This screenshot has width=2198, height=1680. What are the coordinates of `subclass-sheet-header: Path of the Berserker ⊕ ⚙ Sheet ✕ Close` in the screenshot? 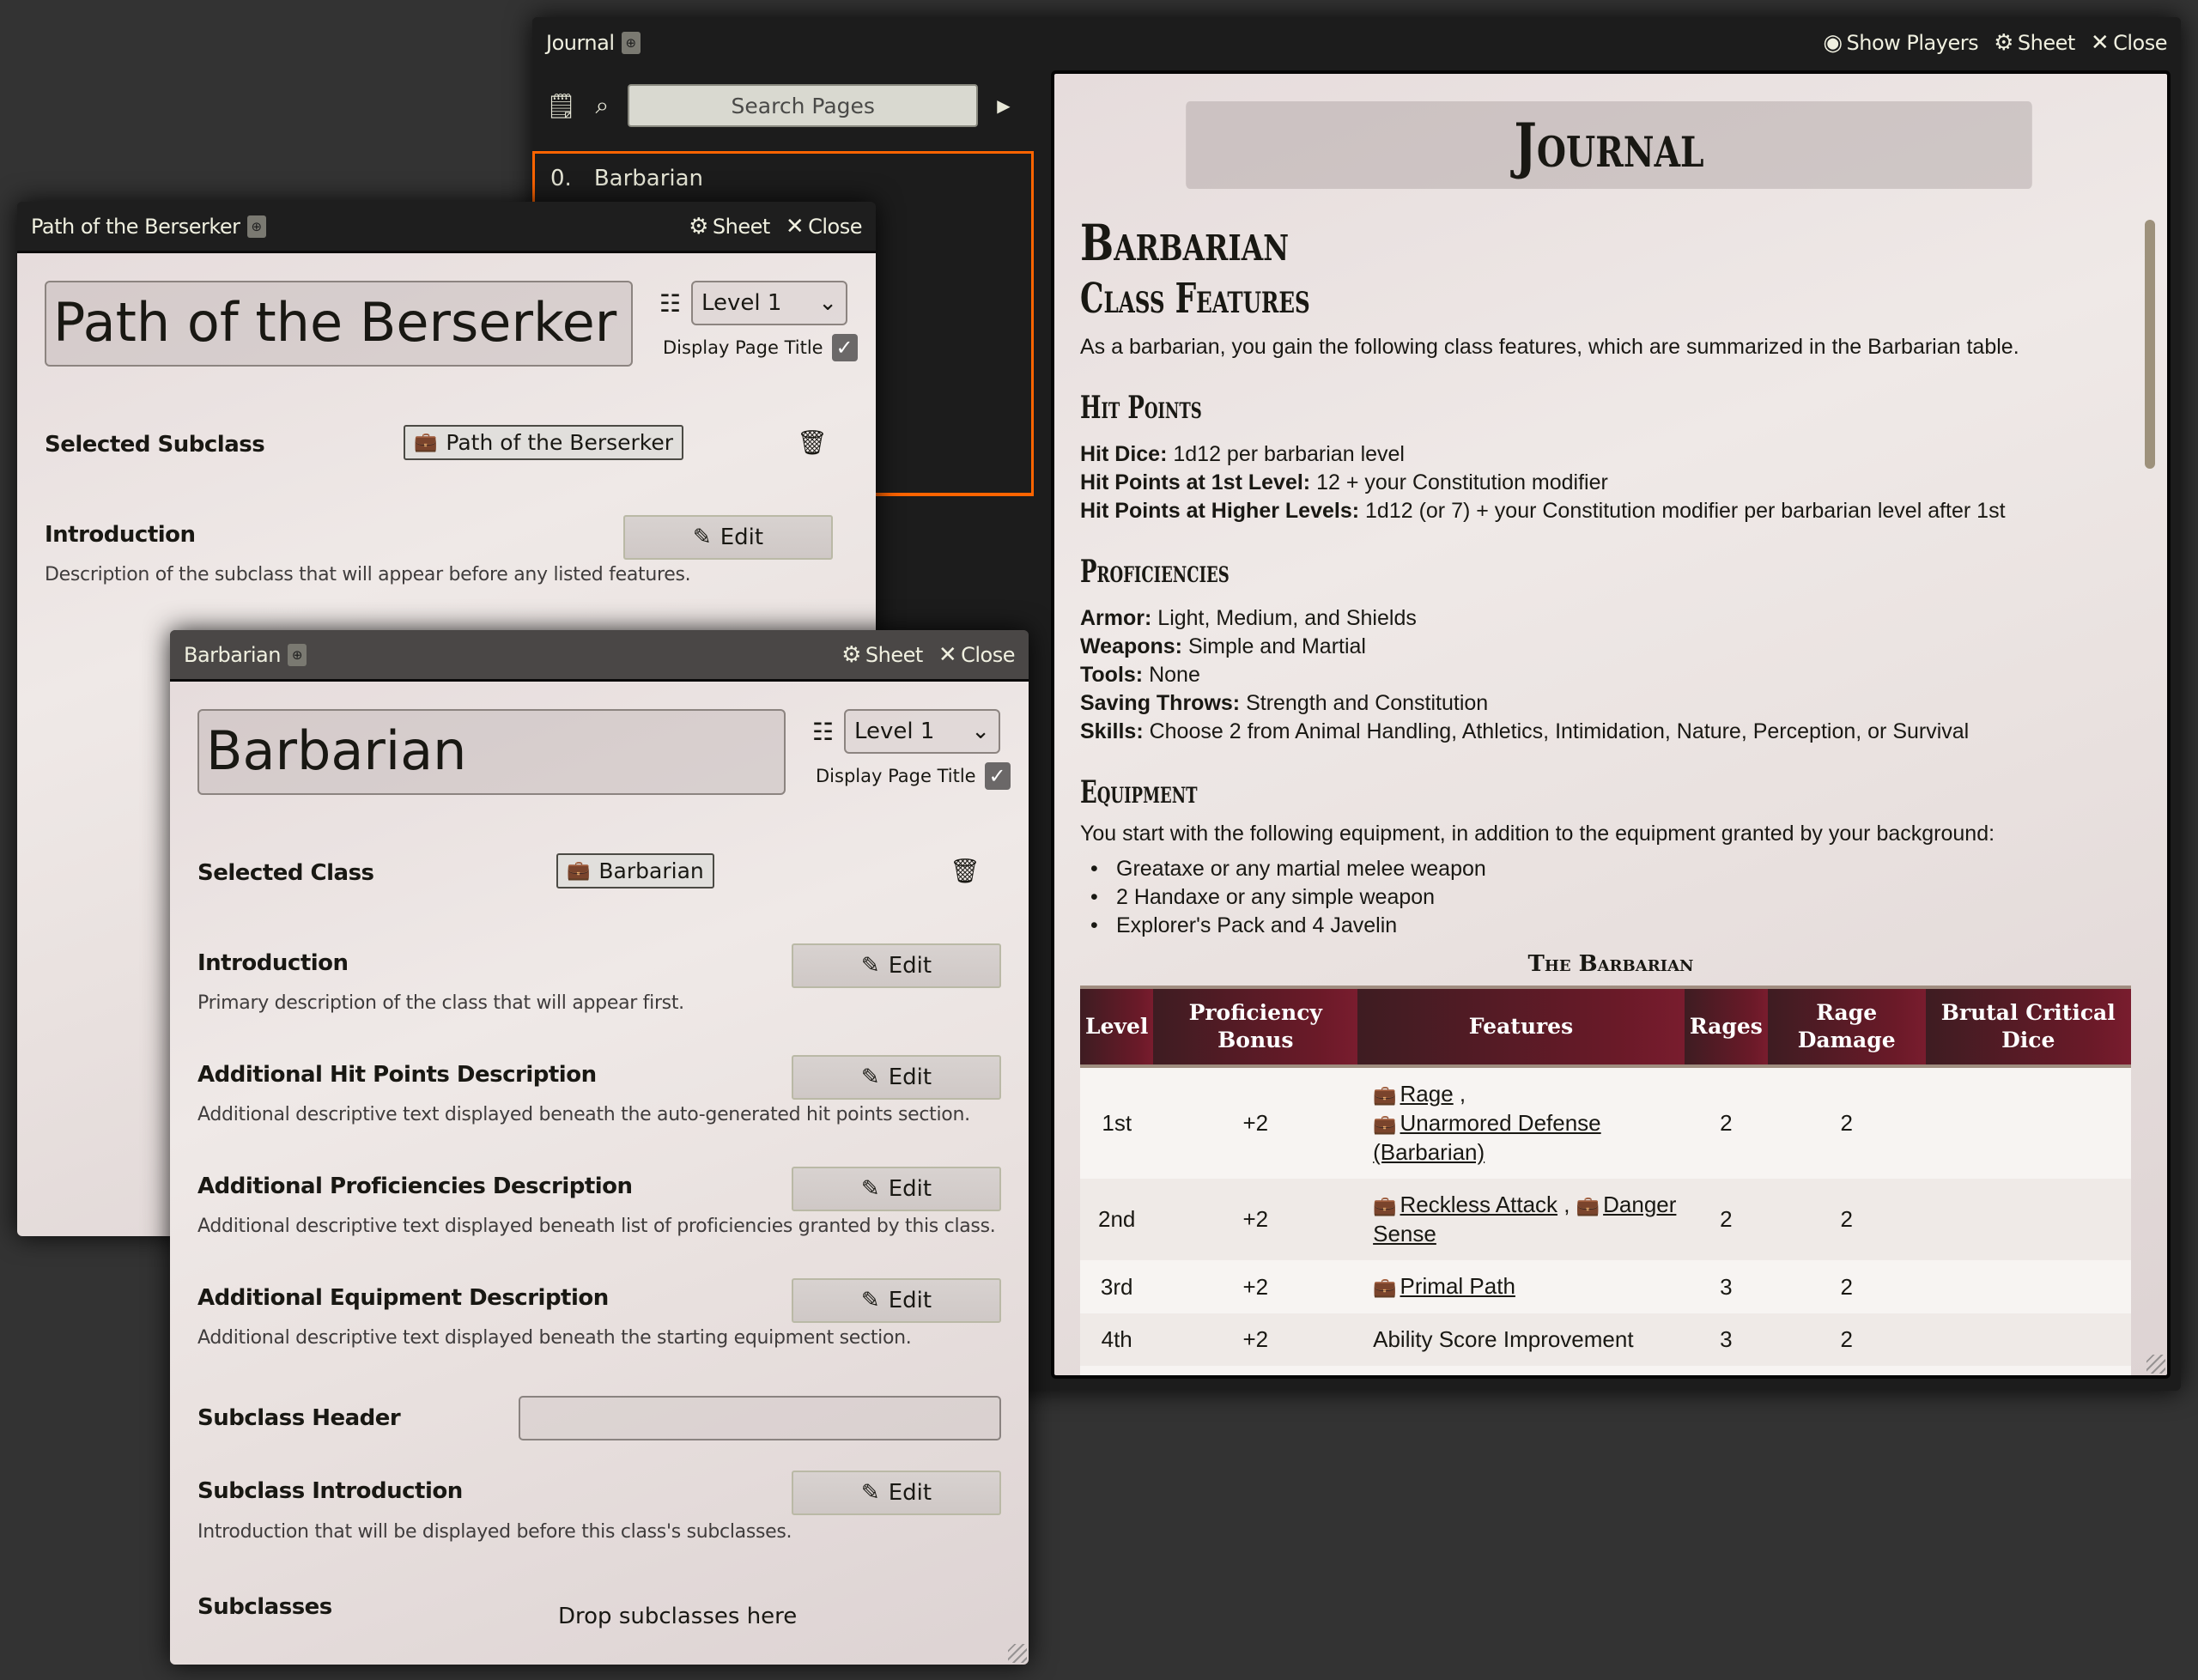 It's located at (446, 228).